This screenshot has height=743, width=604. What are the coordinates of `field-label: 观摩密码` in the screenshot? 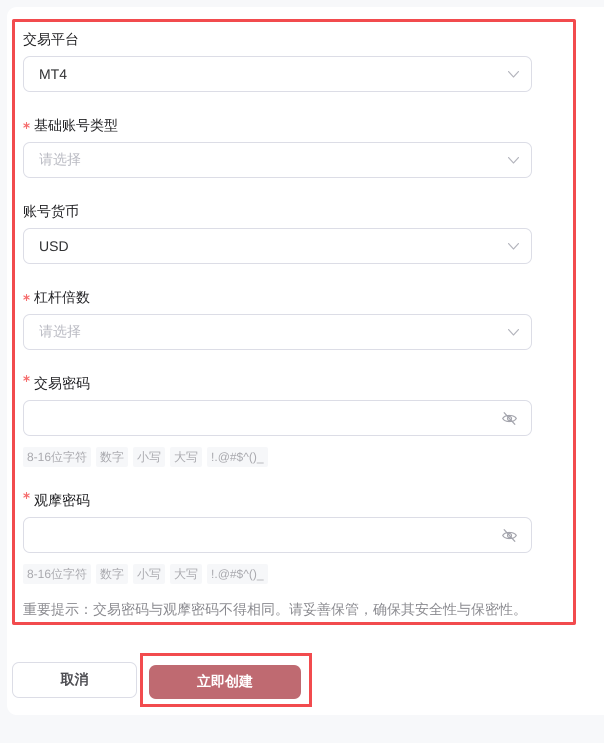 It's located at (62, 500).